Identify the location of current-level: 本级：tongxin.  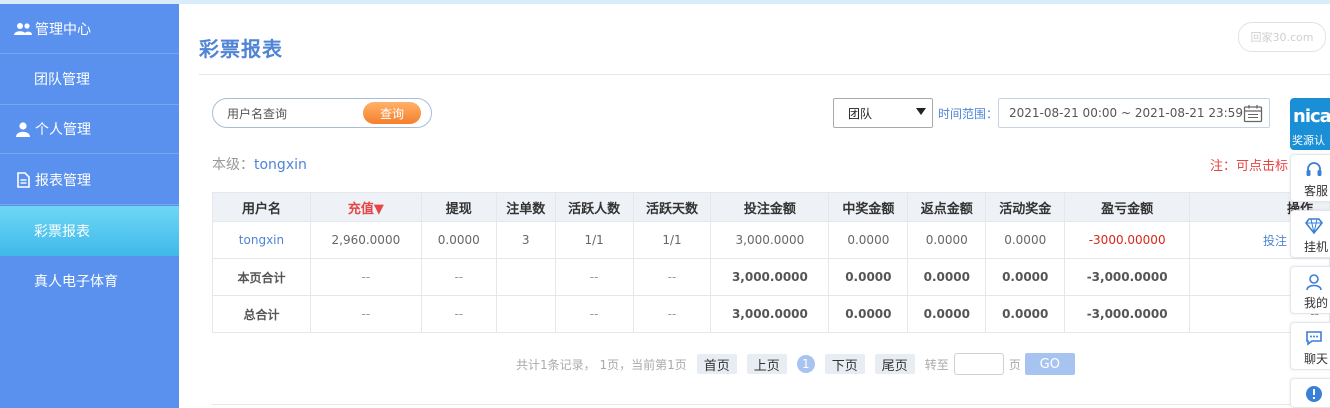
(259, 164).